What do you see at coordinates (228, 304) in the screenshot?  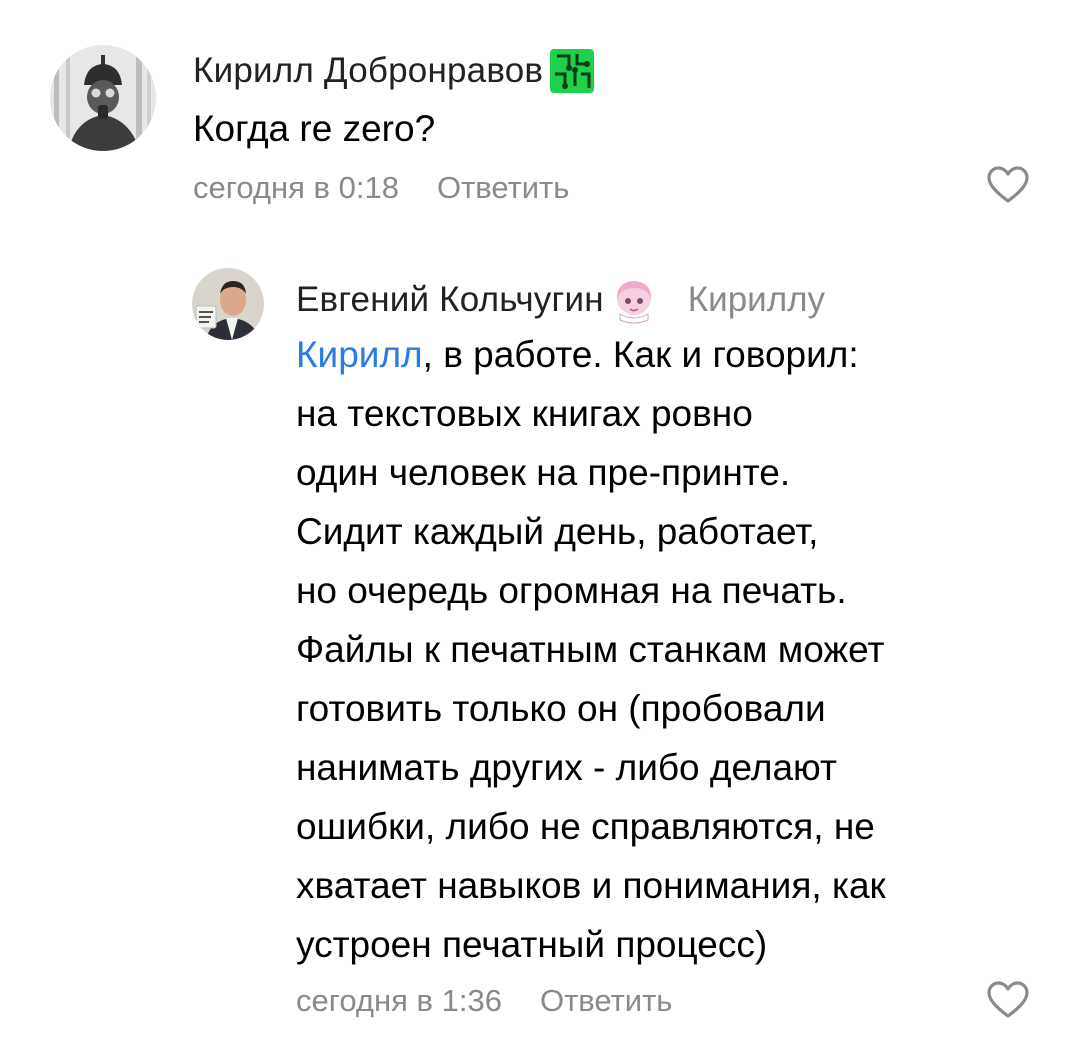 I see `avatar-evgeny` at bounding box center [228, 304].